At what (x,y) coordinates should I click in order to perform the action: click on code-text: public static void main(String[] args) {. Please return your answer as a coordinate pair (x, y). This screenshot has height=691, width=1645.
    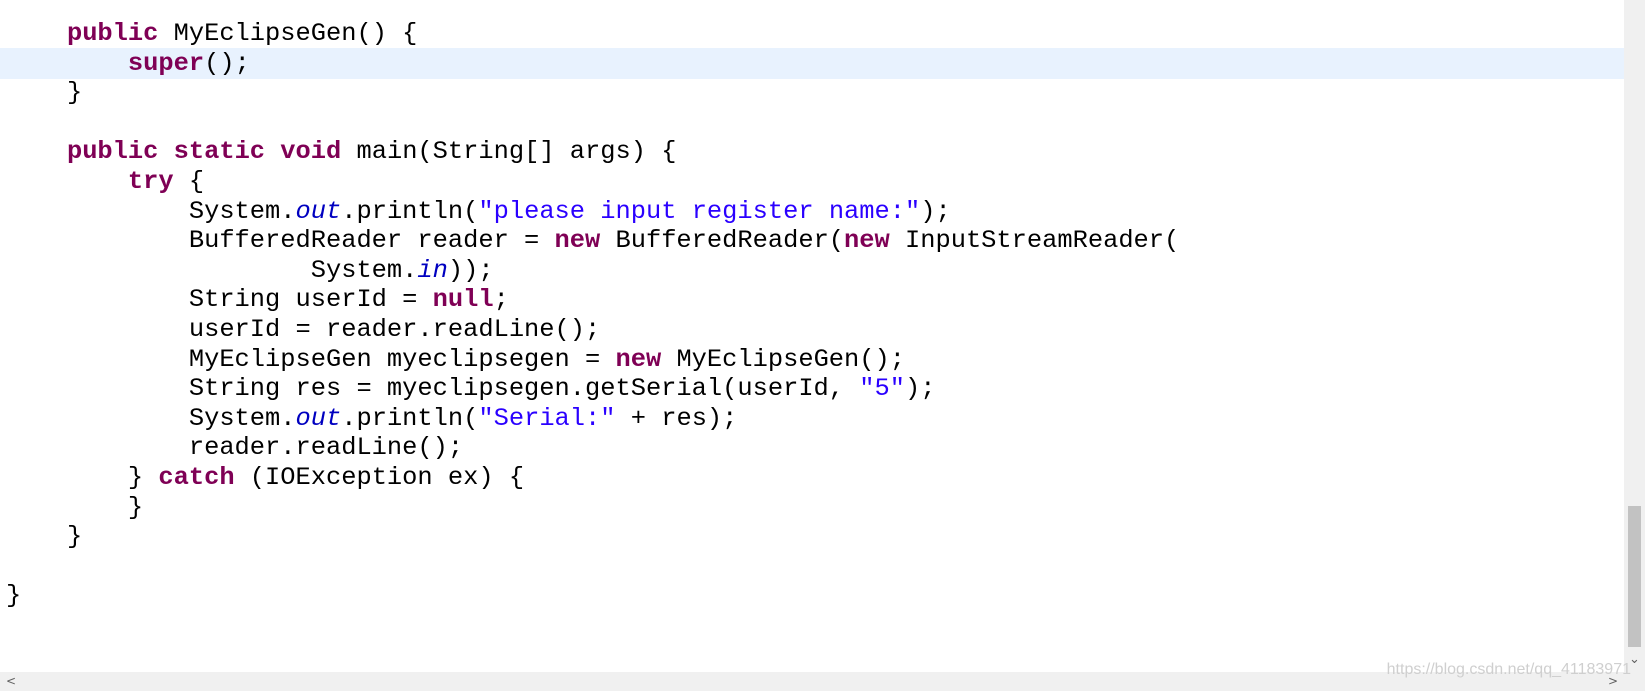
    Looking at the image, I should click on (341, 151).